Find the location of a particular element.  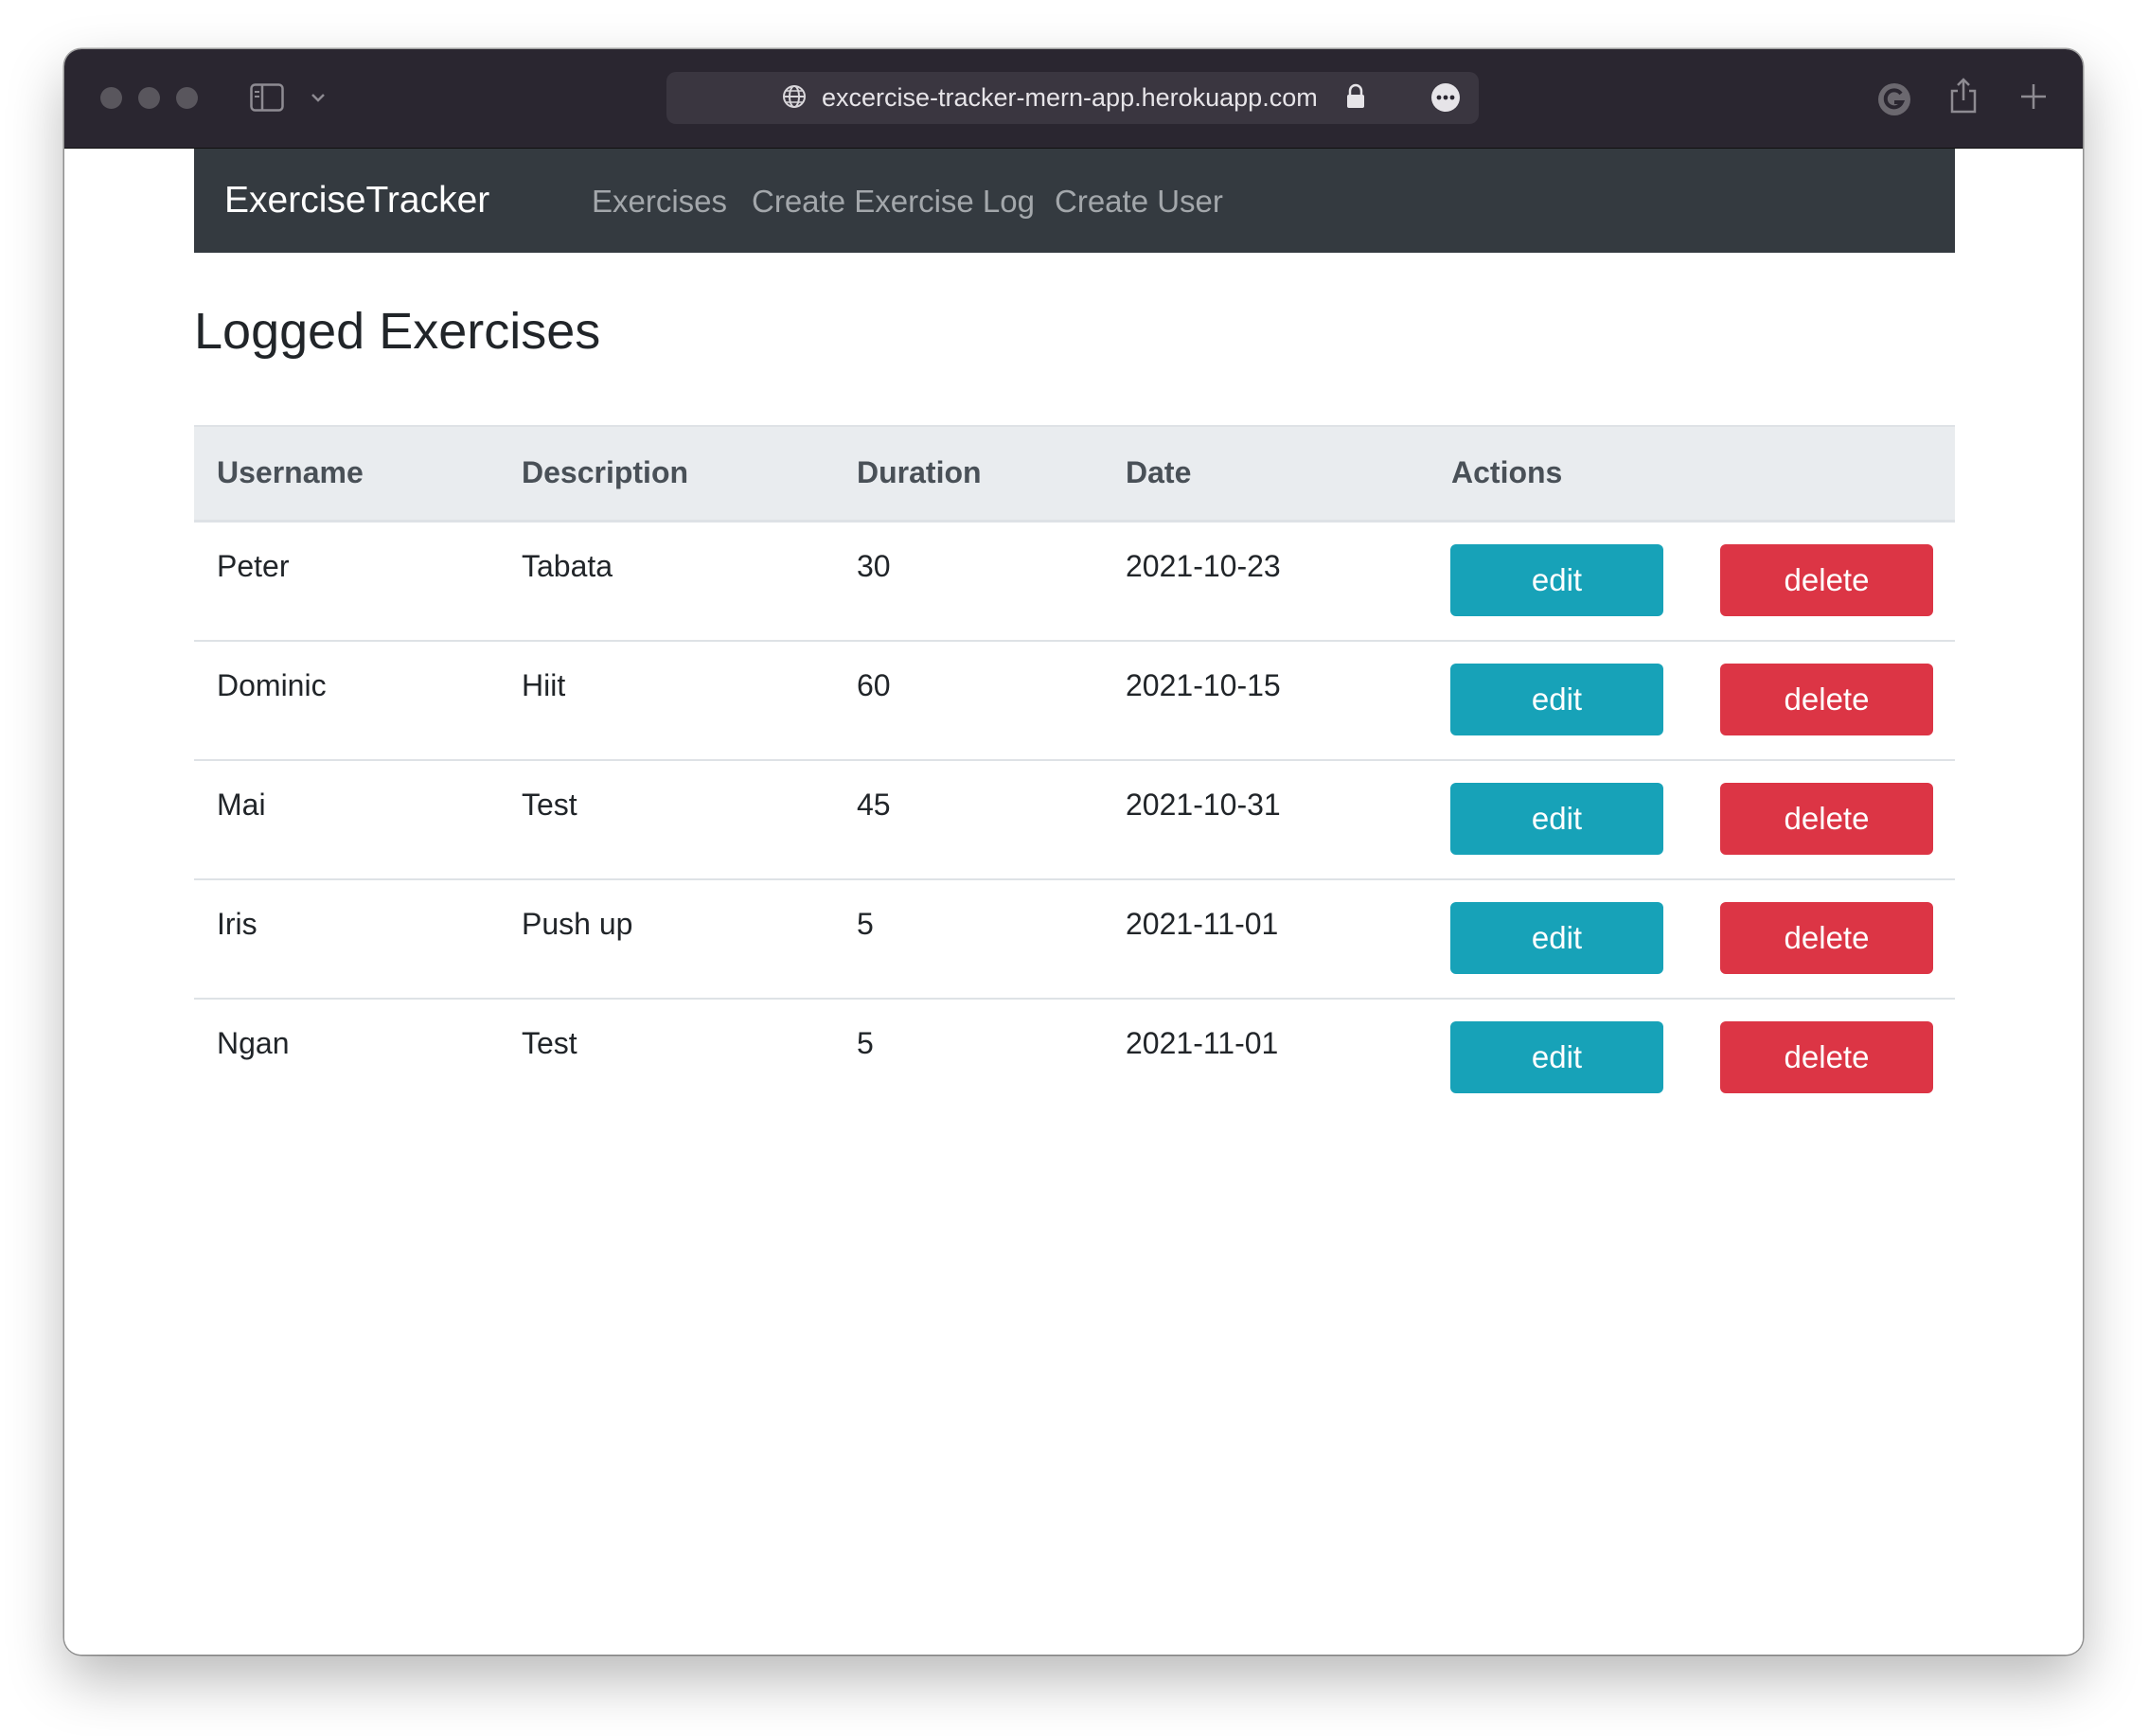

grammarly-icon is located at coordinates (1894, 101).